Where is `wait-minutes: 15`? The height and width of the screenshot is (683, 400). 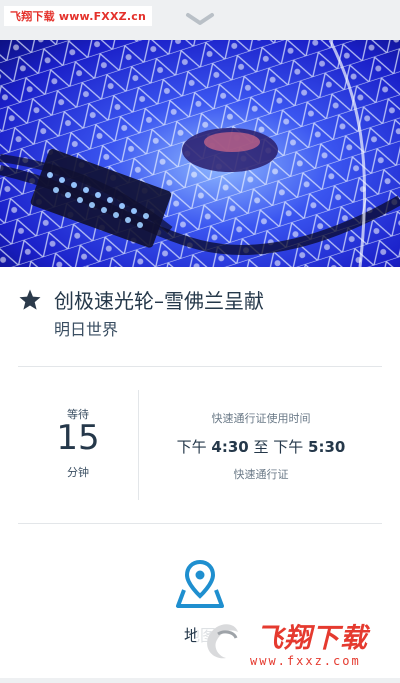
wait-minutes: 15 is located at coordinates (78, 438).